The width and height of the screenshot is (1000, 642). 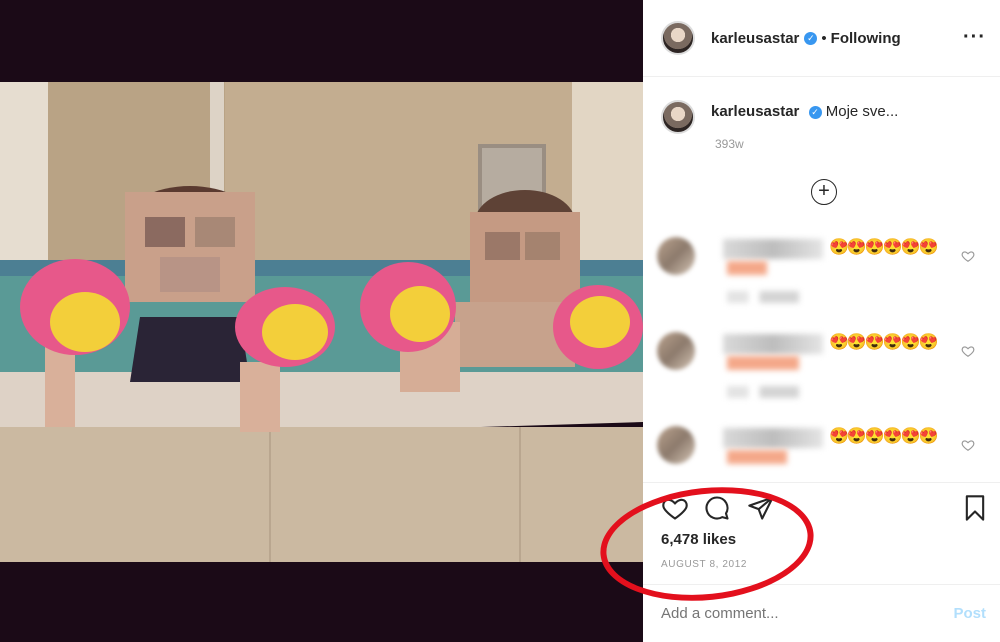 I want to click on likes-count: 6,478 likes, so click(x=698, y=539).